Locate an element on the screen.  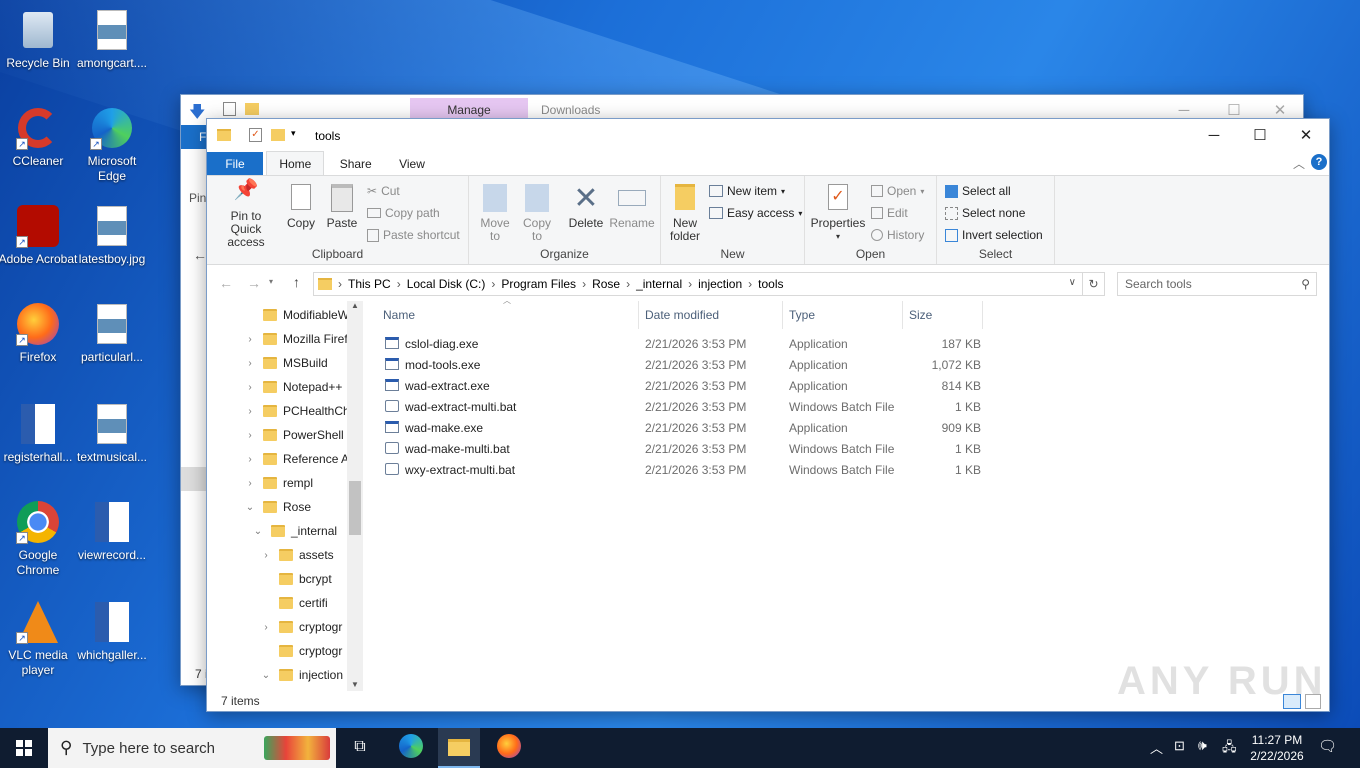
select-none-button: Select none is located at coordinates (985, 213).